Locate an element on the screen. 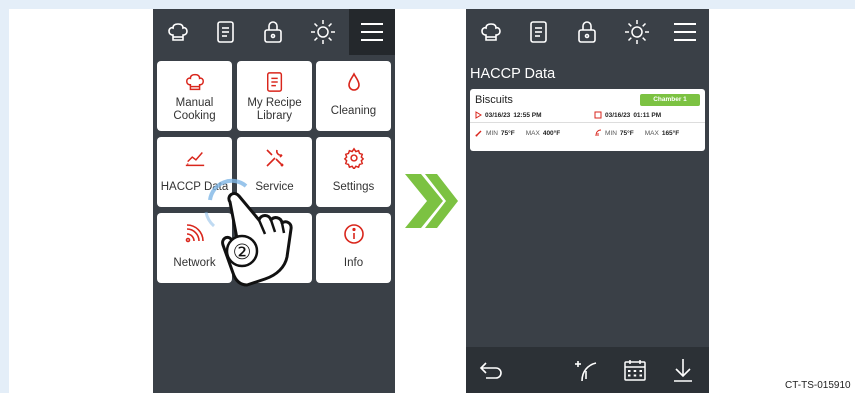 This screenshot has height=393, width=855. play-icon is located at coordinates (478, 115).